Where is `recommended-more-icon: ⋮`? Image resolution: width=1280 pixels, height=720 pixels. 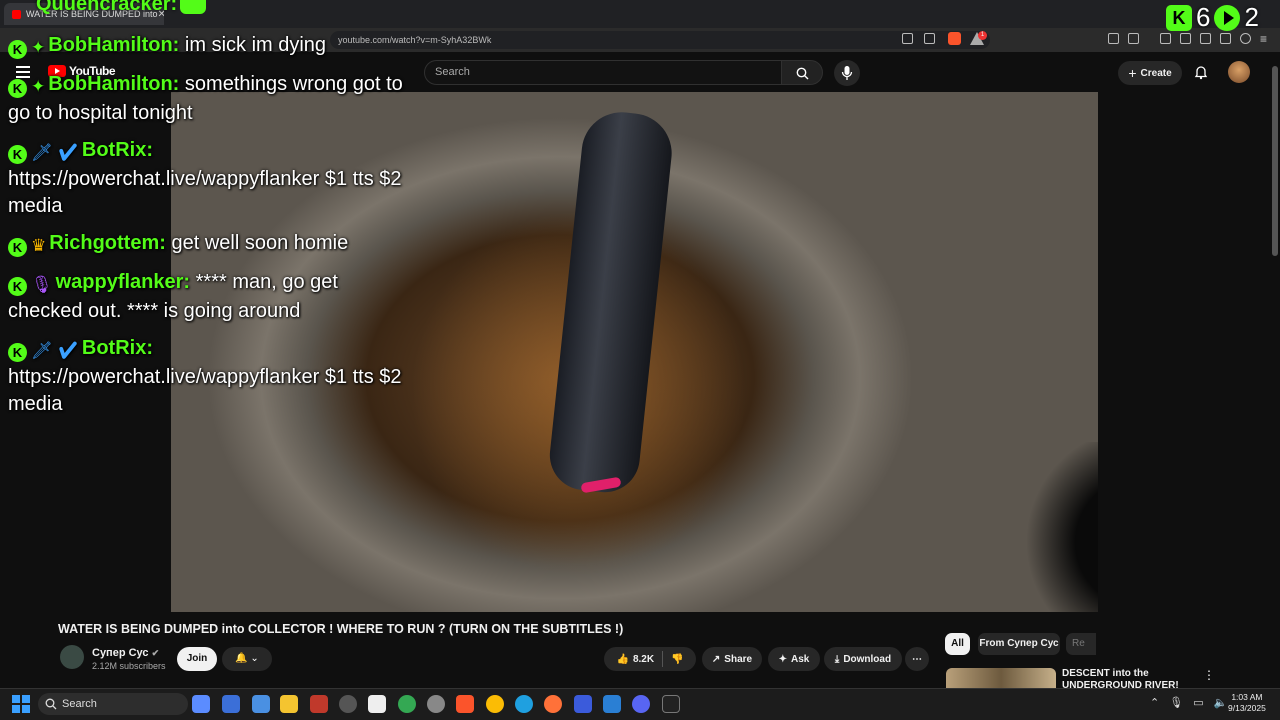 recommended-more-icon: ⋮ is located at coordinates (1209, 675).